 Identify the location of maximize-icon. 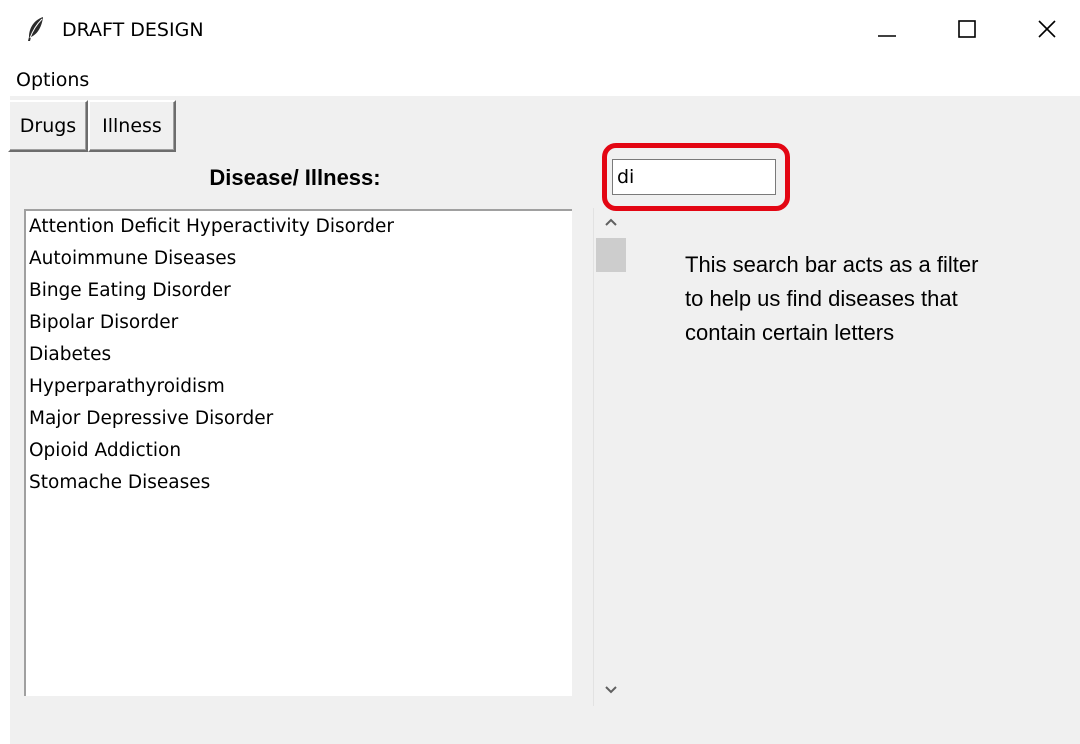
(967, 29).